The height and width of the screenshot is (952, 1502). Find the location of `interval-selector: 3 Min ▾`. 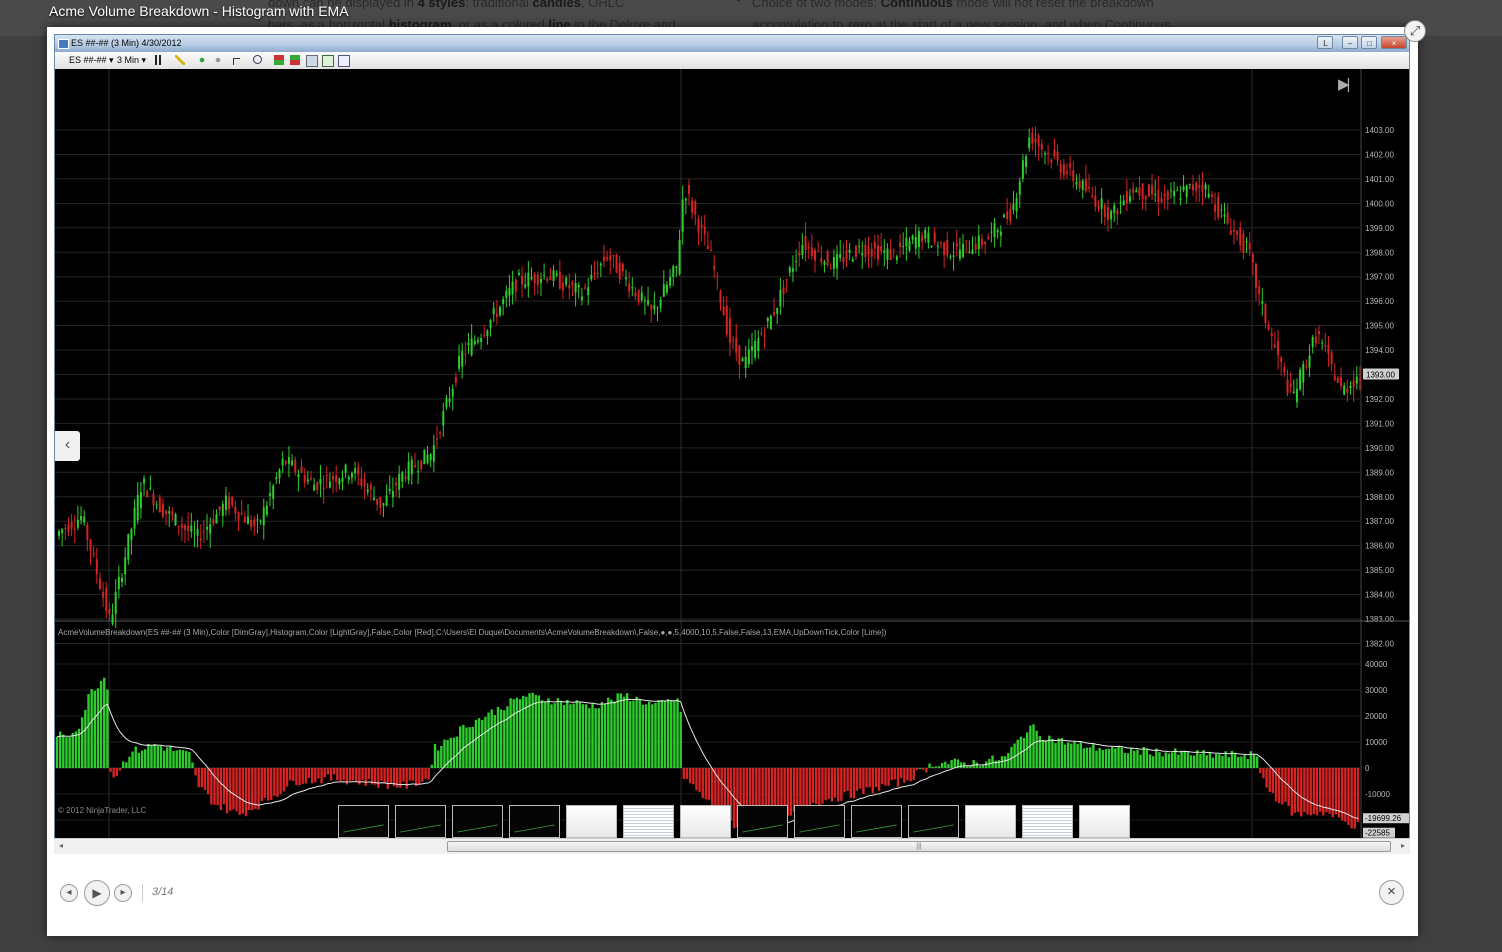

interval-selector: 3 Min ▾ is located at coordinates (131, 60).